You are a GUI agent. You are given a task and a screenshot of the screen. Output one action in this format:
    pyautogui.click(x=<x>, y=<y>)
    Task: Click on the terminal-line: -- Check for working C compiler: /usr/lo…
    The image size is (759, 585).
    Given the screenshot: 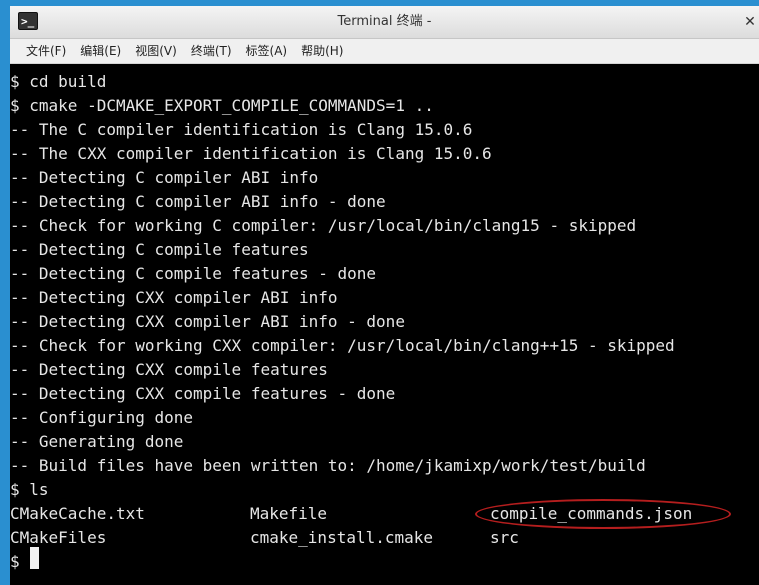 What is the action you would take?
    pyautogui.click(x=323, y=225)
    